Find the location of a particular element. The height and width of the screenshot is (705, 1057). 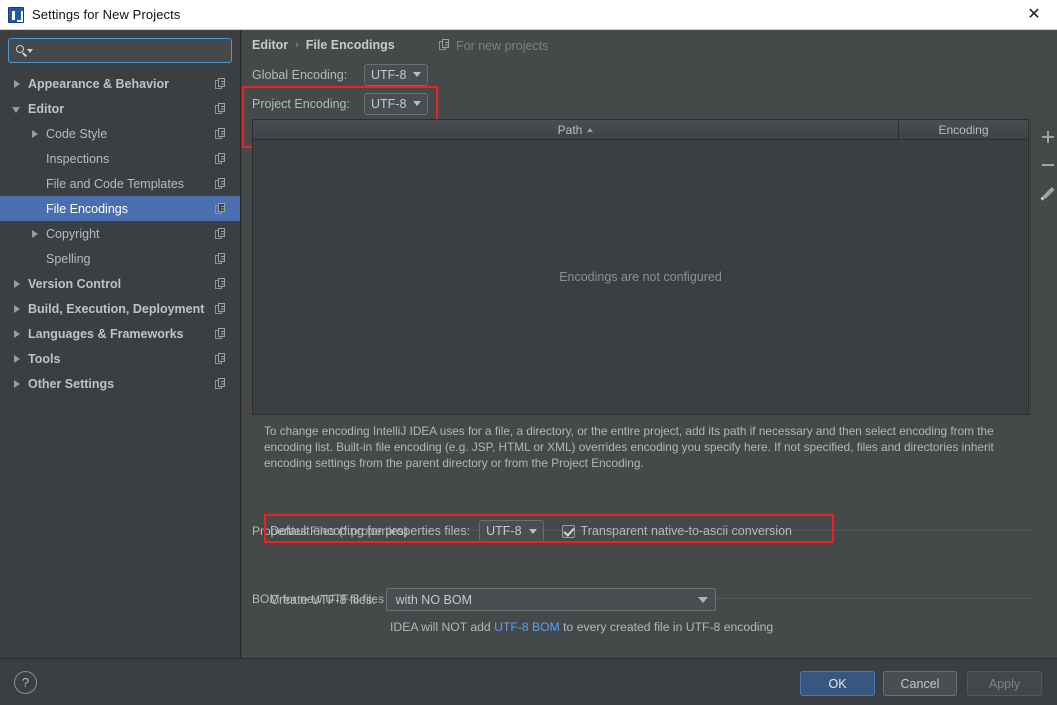

sidebar-item-label: Inspections is located at coordinates (78, 158).